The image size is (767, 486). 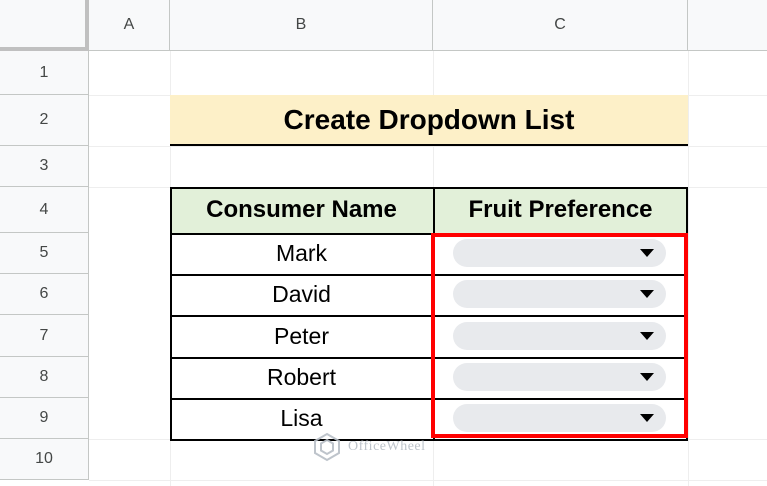 I want to click on consumer-name-cell: Robert, so click(x=301, y=377).